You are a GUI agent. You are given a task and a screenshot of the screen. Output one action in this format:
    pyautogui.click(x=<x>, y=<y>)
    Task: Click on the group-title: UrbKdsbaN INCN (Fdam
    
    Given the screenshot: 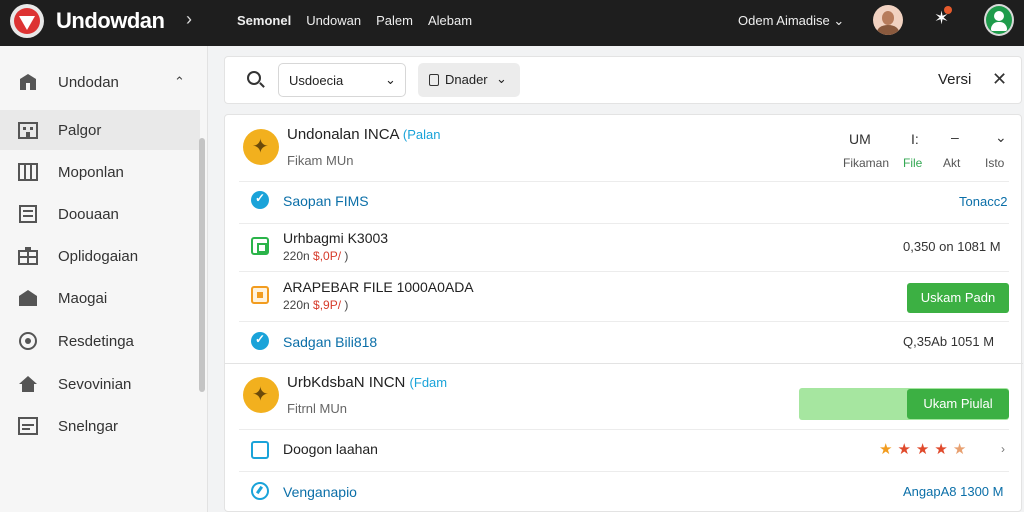 What is the action you would take?
    pyautogui.click(x=367, y=382)
    